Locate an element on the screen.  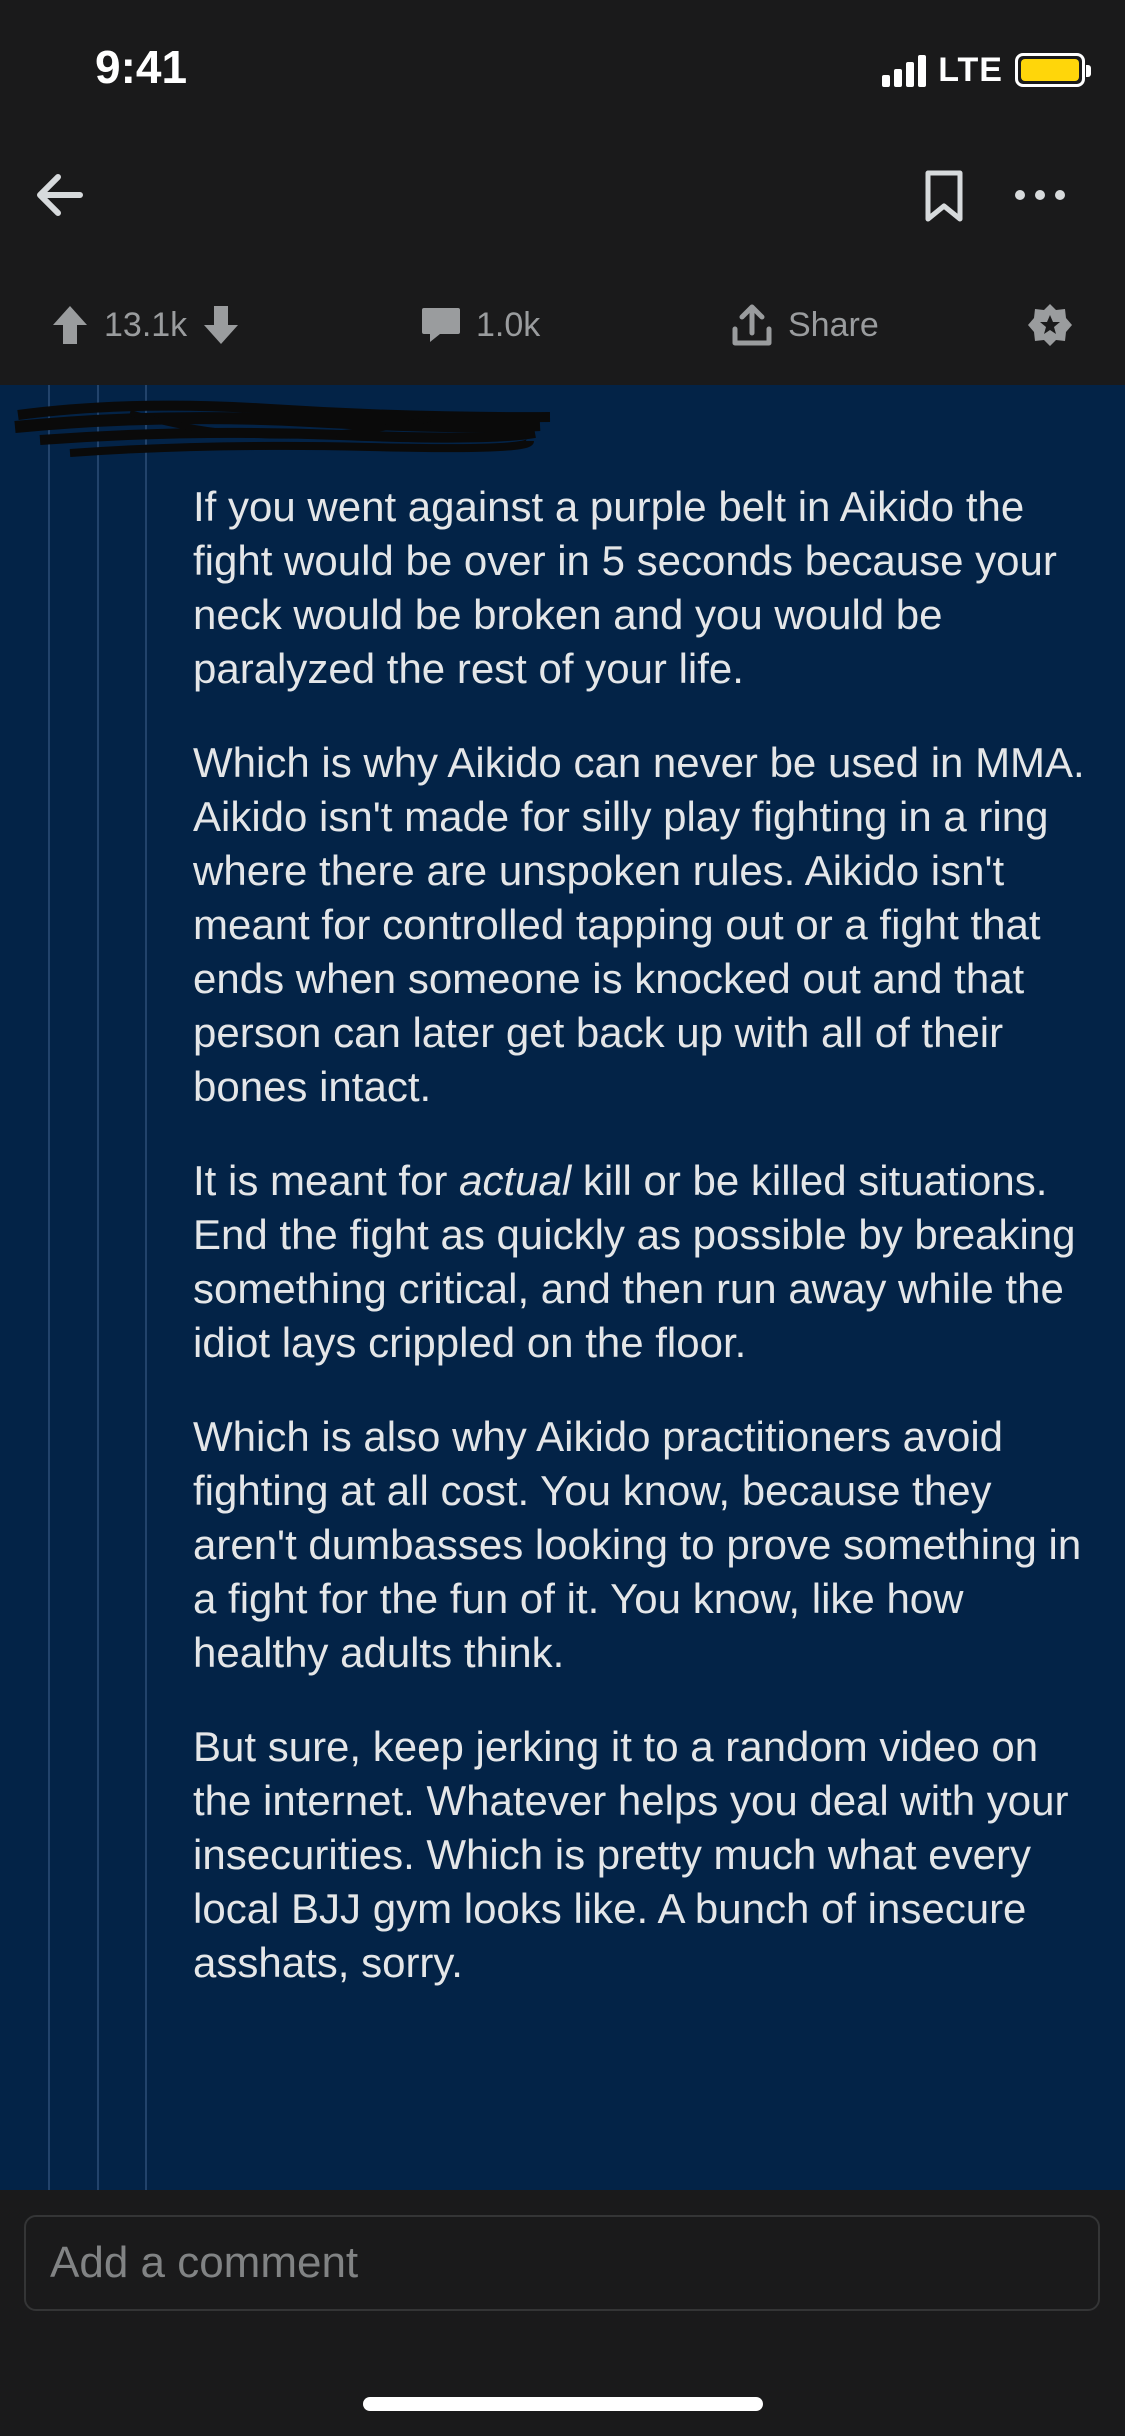
share-button: Share is located at coordinates (804, 325).